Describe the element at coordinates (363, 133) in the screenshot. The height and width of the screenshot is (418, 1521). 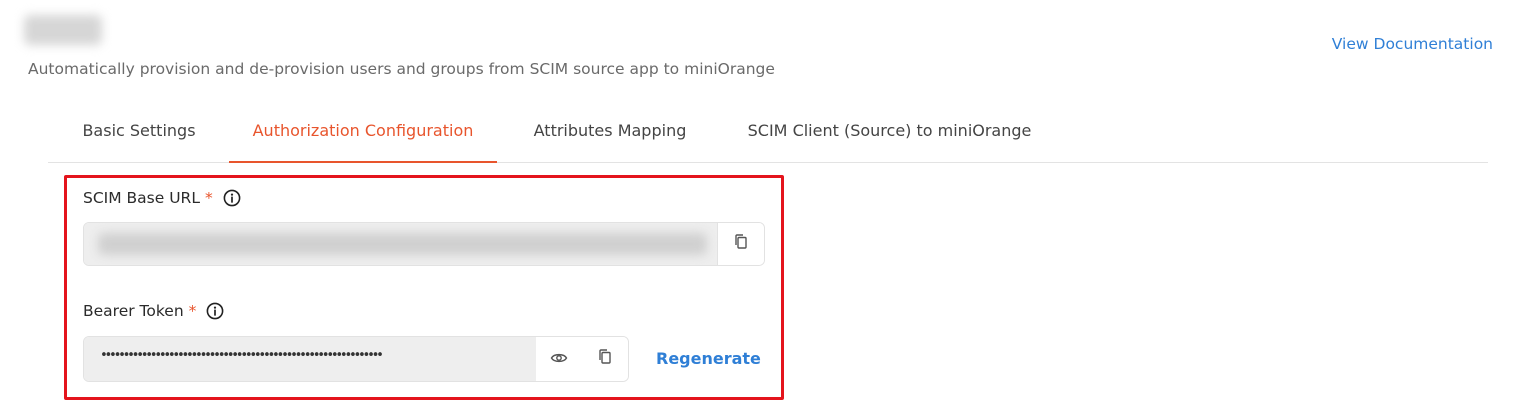
I see `tab-authorization-configuration: Authorization Configuration` at that location.